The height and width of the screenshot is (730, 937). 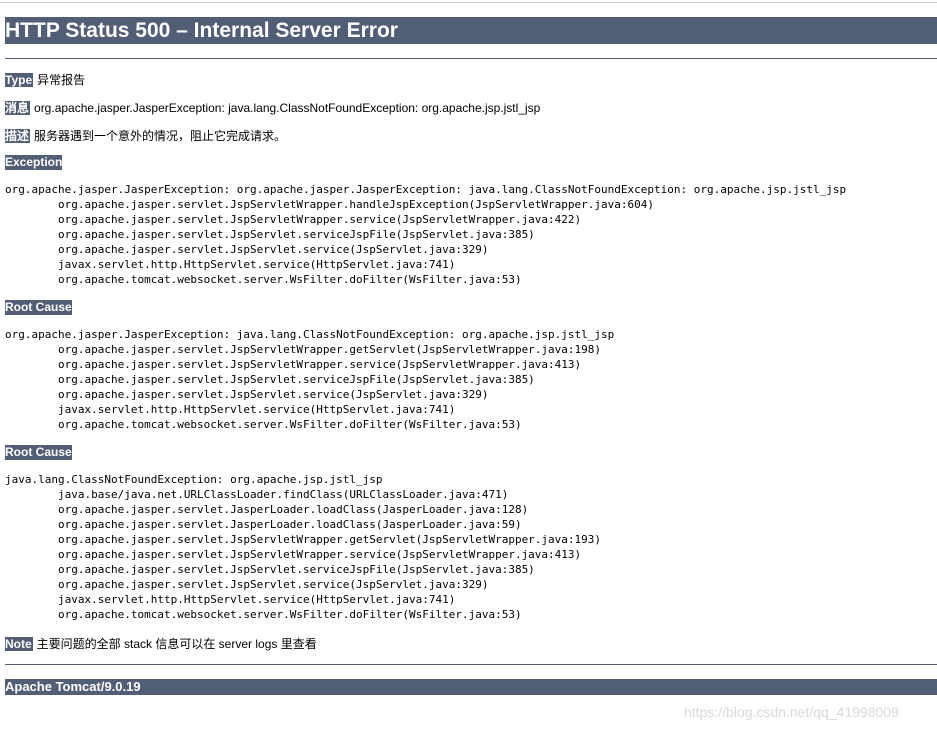 What do you see at coordinates (18, 136) in the screenshot?
I see `description-label: 描述` at bounding box center [18, 136].